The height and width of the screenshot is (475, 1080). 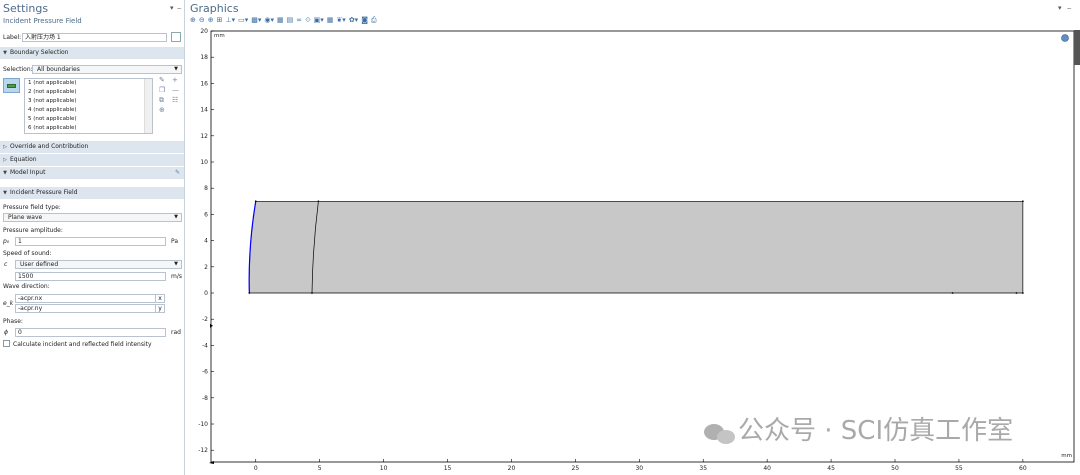 What do you see at coordinates (92, 53) in the screenshot?
I see `section-boundary-selection: ▼ Boundary Selection` at bounding box center [92, 53].